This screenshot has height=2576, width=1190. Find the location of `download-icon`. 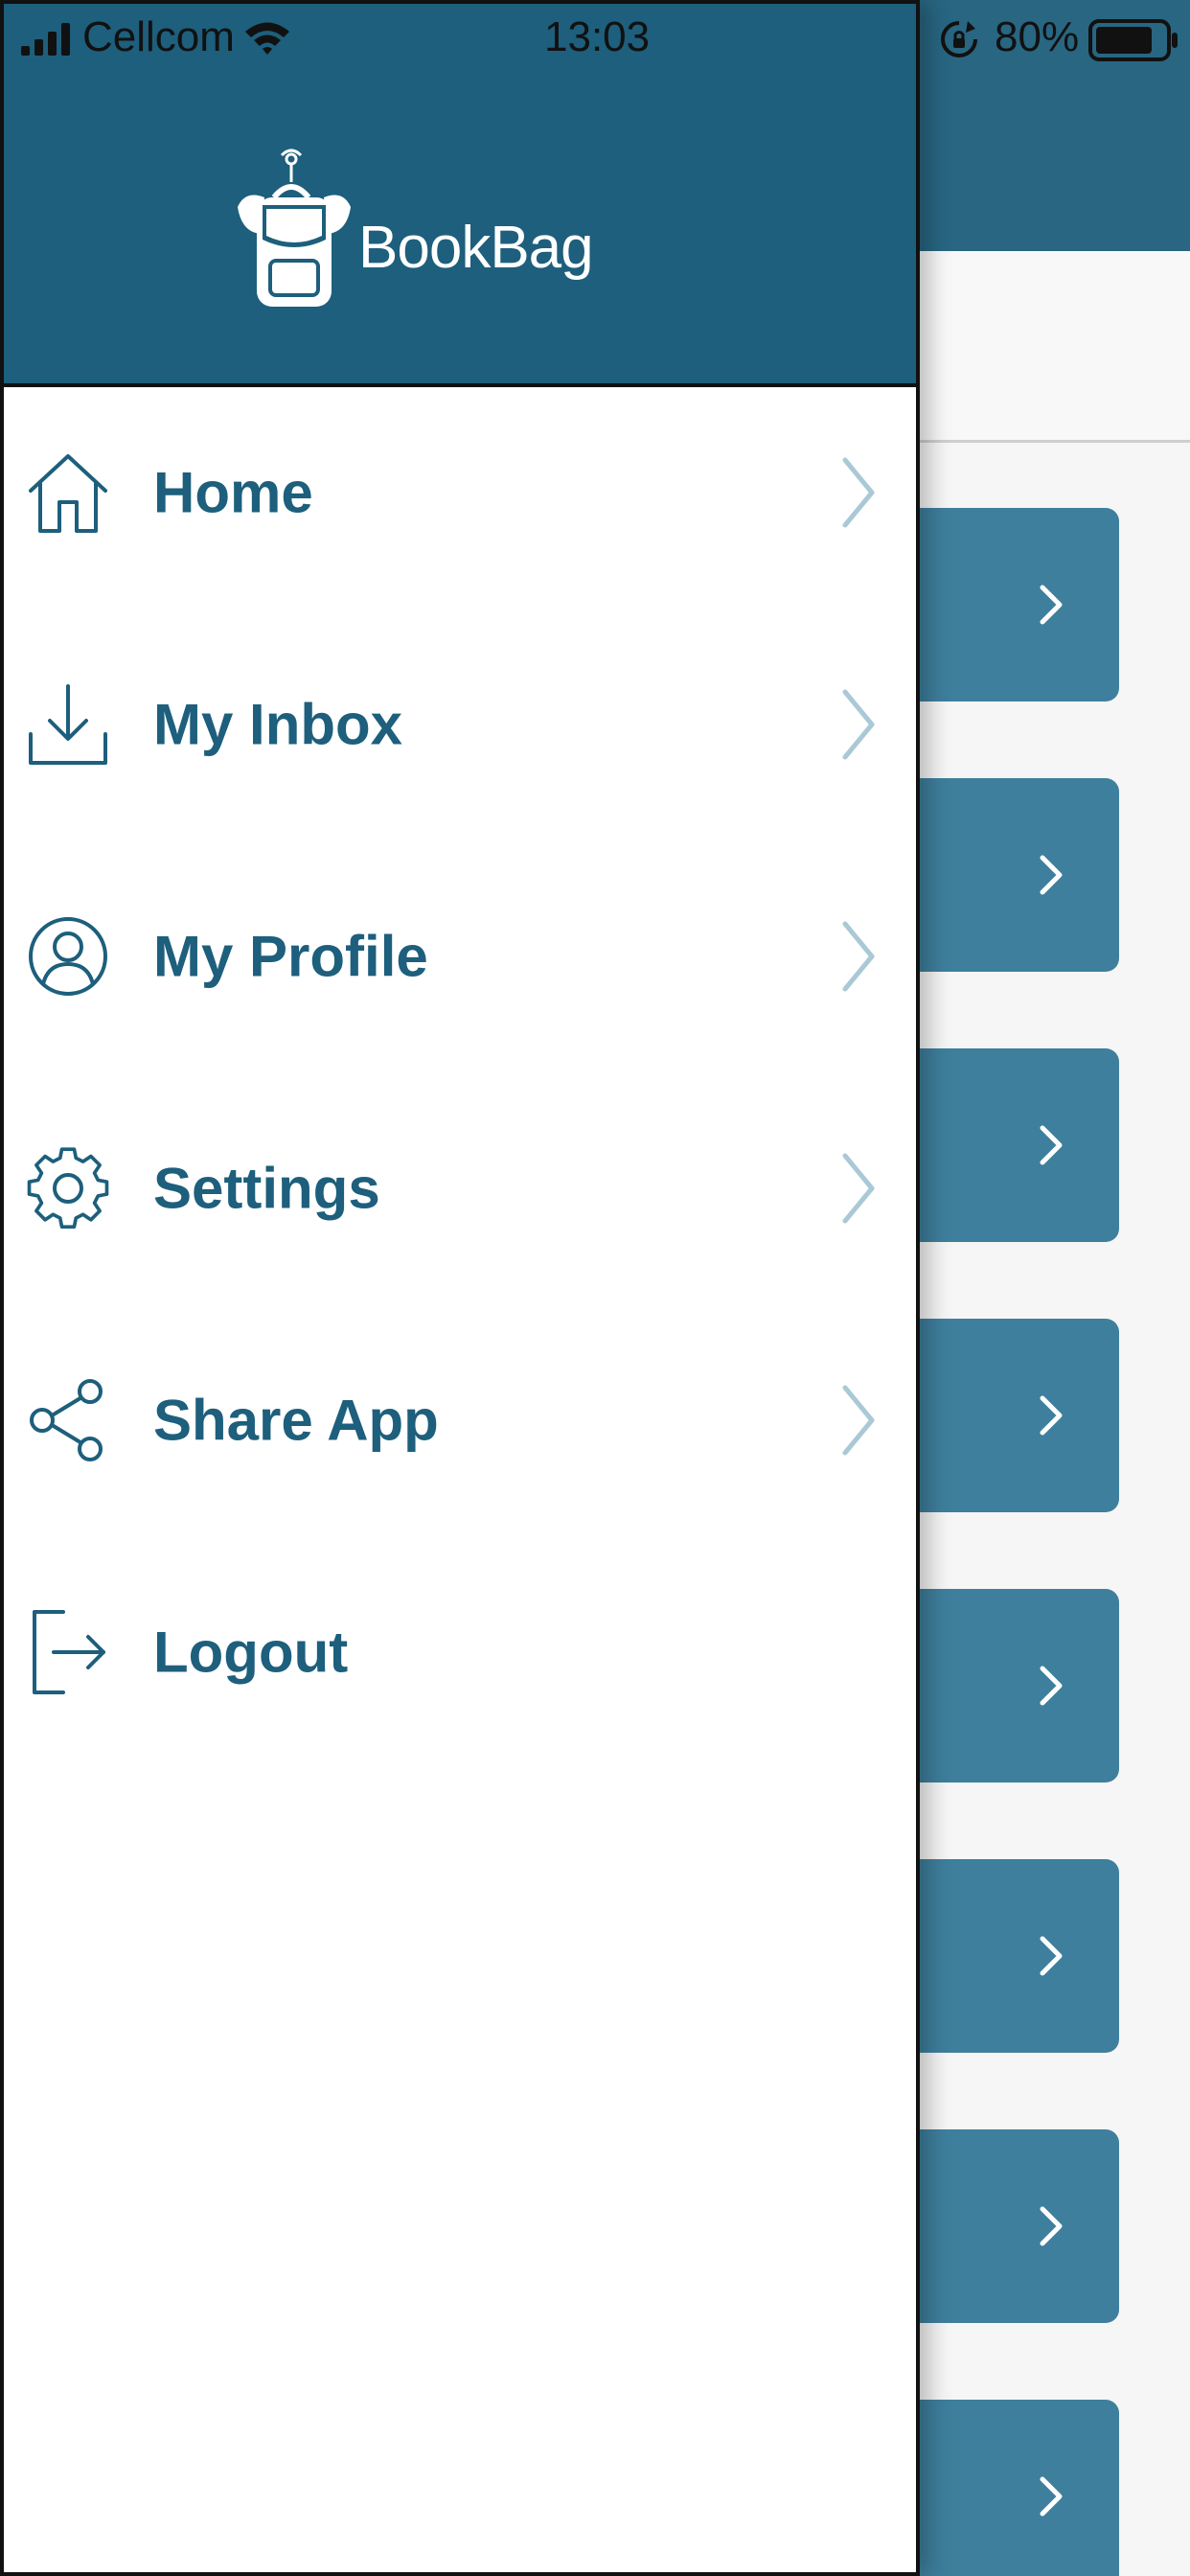

download-icon is located at coordinates (68, 724).